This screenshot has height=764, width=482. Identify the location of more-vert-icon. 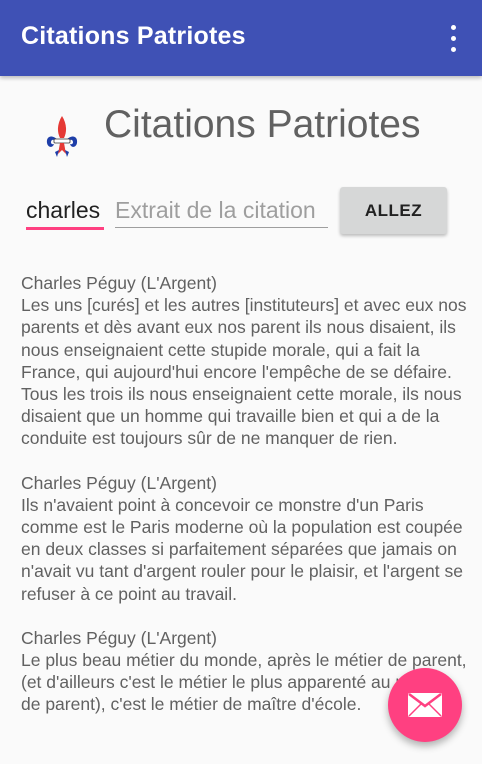
(453, 27).